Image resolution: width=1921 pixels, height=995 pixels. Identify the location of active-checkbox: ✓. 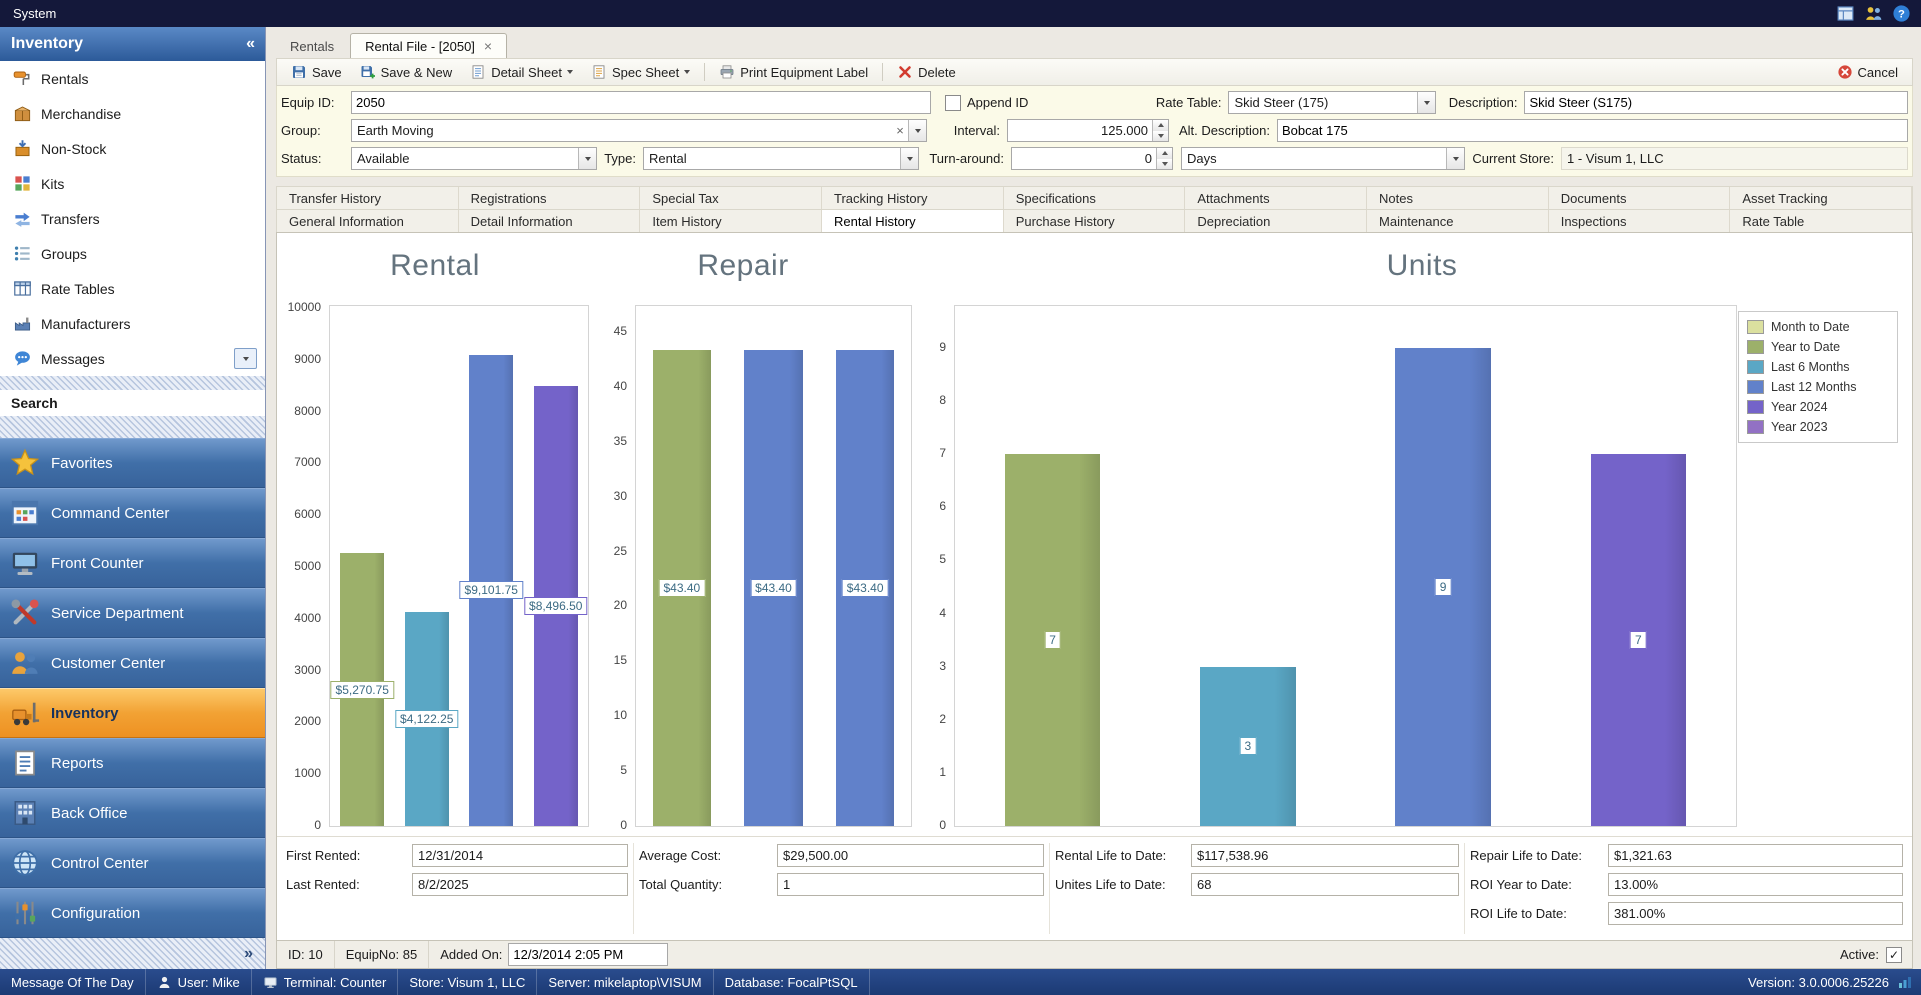
(1894, 954).